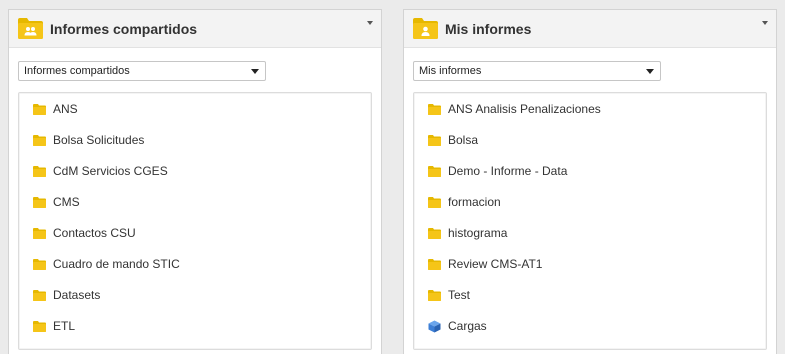 The width and height of the screenshot is (785, 354). I want to click on list-item: Cargas, so click(457, 326).